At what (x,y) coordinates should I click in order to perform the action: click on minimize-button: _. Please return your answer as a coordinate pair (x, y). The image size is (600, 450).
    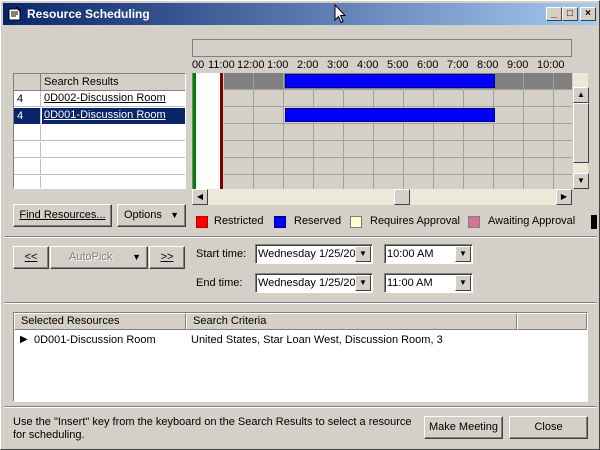
    Looking at the image, I should click on (554, 14).